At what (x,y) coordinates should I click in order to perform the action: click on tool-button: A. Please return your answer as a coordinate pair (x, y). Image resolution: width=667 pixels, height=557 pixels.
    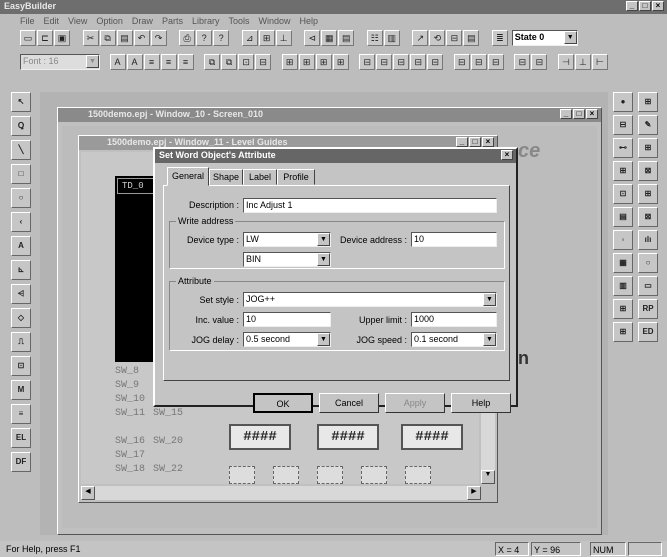
    Looking at the image, I should click on (21, 246).